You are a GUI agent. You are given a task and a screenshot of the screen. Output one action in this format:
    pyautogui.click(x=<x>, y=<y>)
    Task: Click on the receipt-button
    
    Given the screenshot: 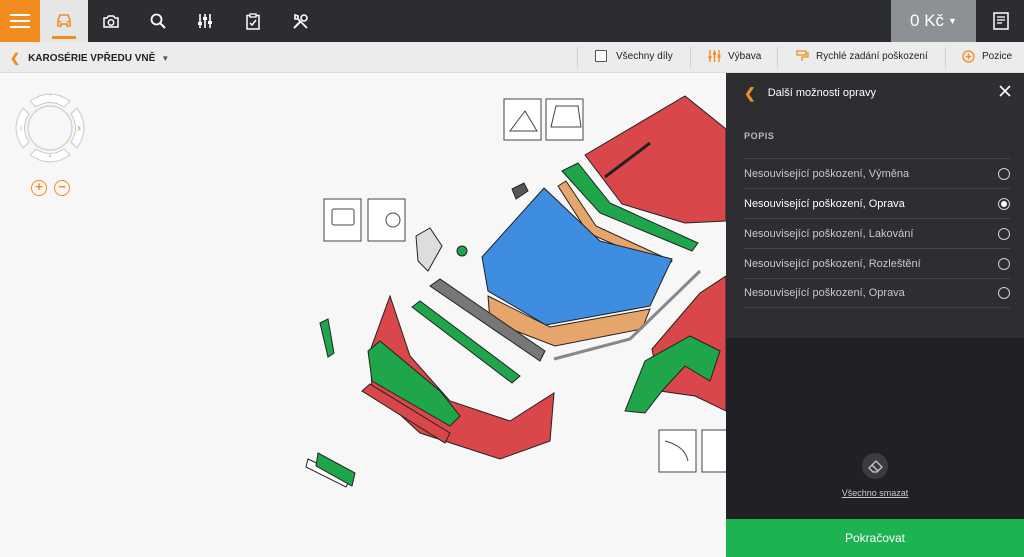 What is the action you would take?
    pyautogui.click(x=1001, y=21)
    